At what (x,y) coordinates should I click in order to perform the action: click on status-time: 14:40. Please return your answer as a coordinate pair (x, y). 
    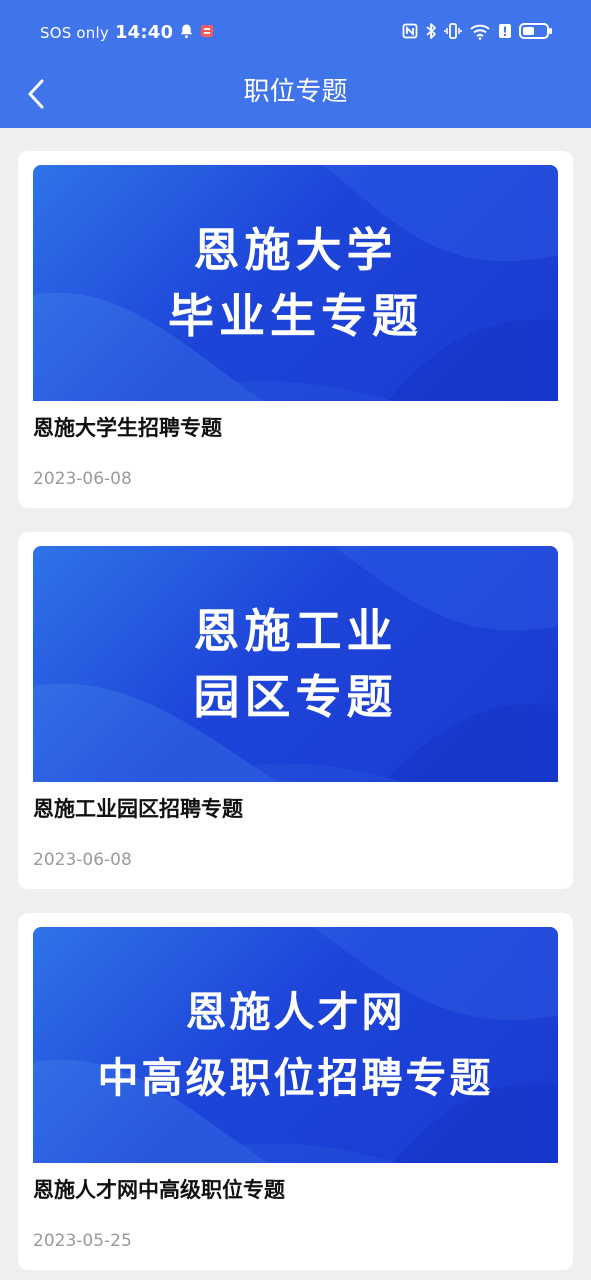
    Looking at the image, I should click on (144, 32).